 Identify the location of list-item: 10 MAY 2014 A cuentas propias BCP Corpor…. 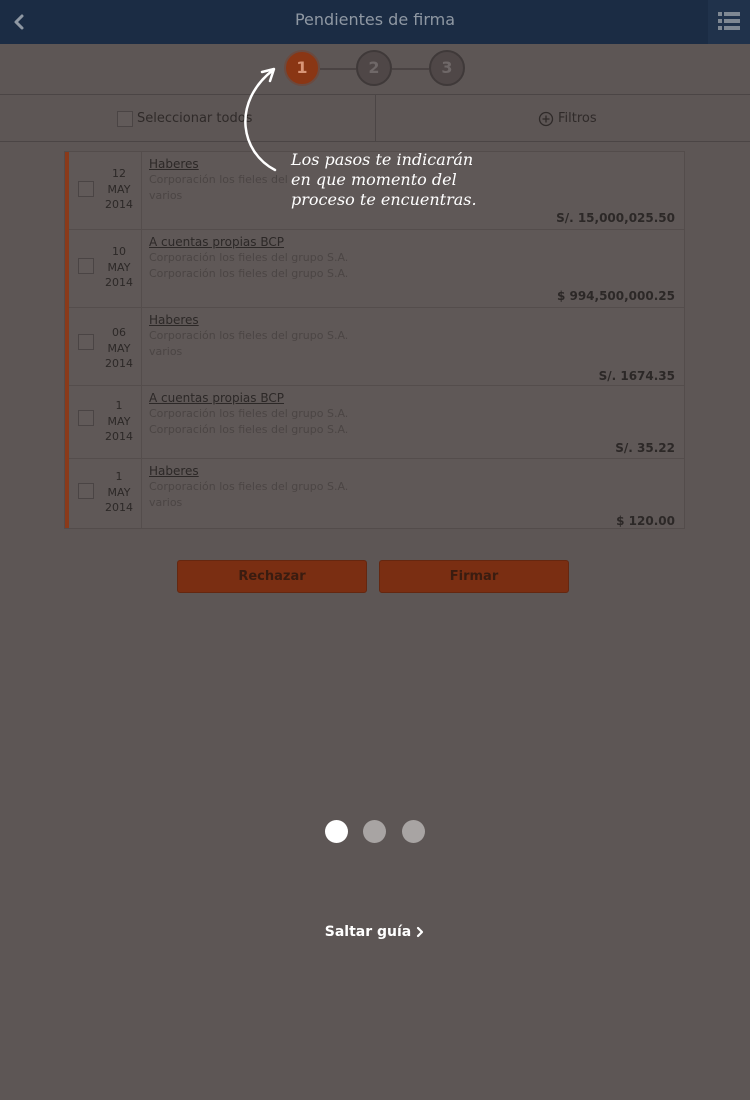
(376, 269).